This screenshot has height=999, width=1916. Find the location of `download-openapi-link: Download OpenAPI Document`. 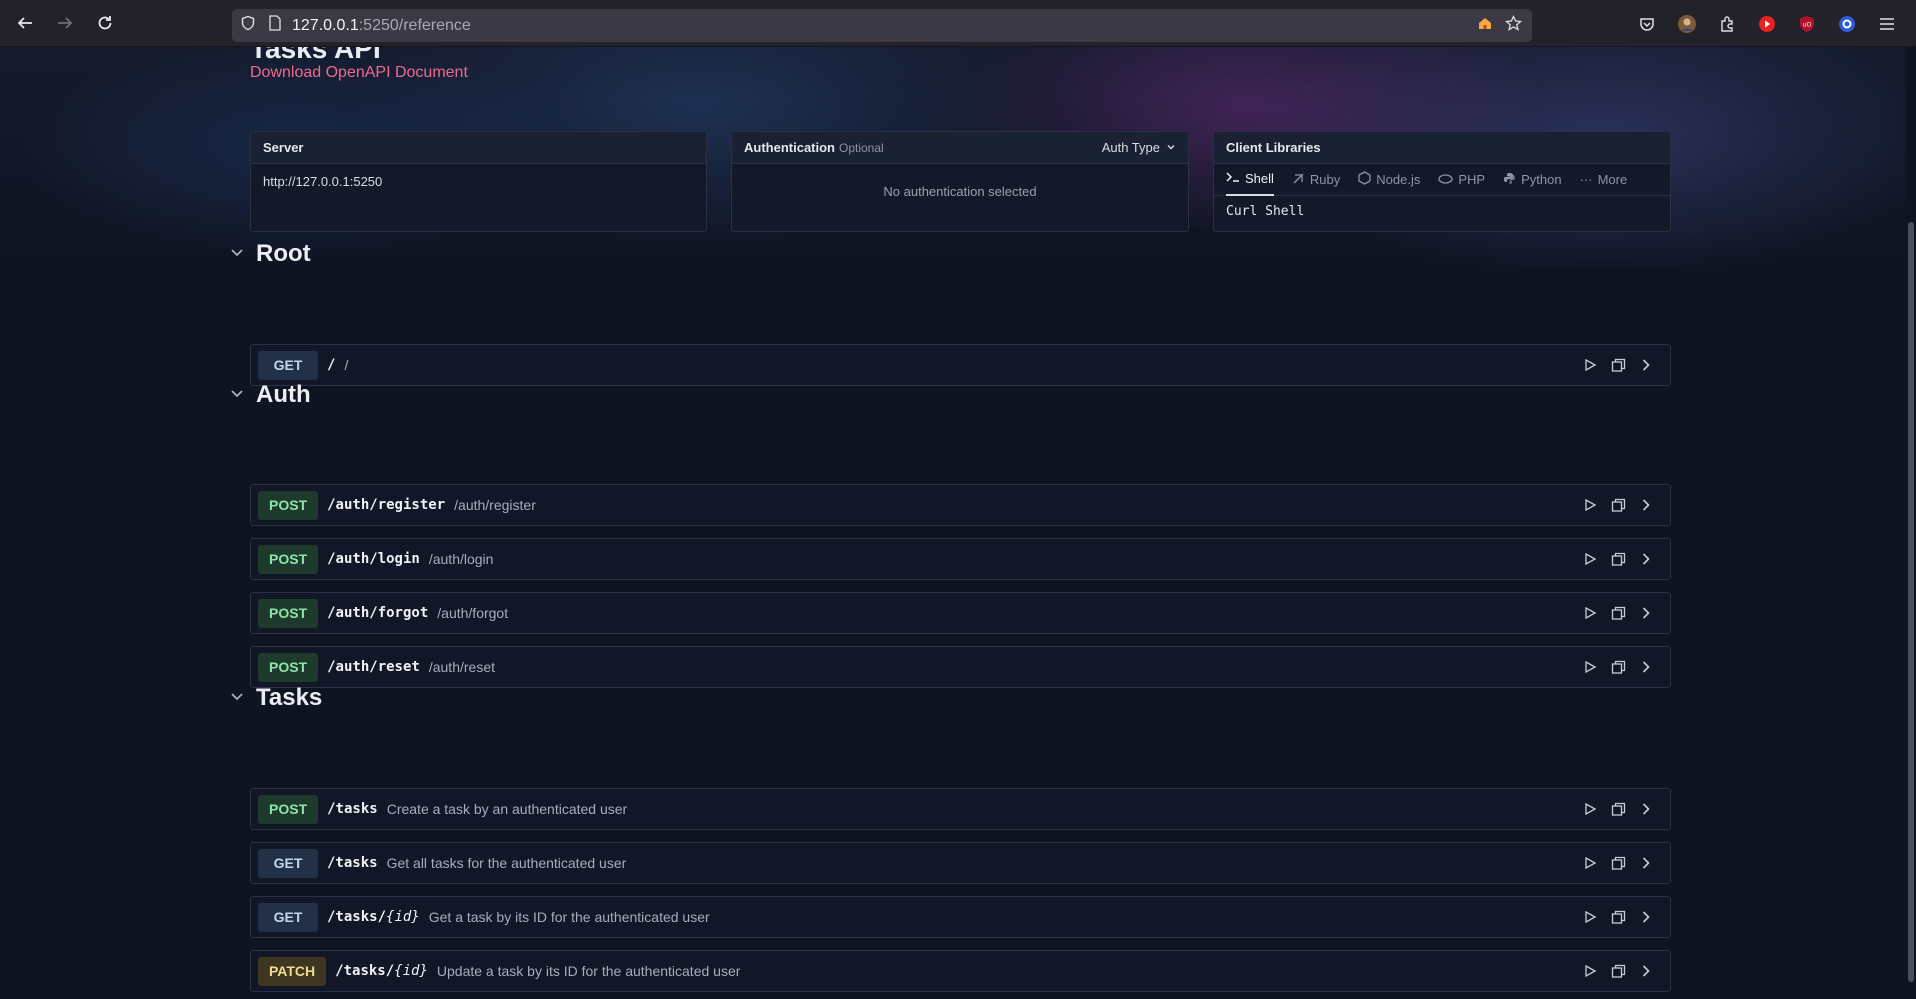

download-openapi-link: Download OpenAPI Document is located at coordinates (359, 73).